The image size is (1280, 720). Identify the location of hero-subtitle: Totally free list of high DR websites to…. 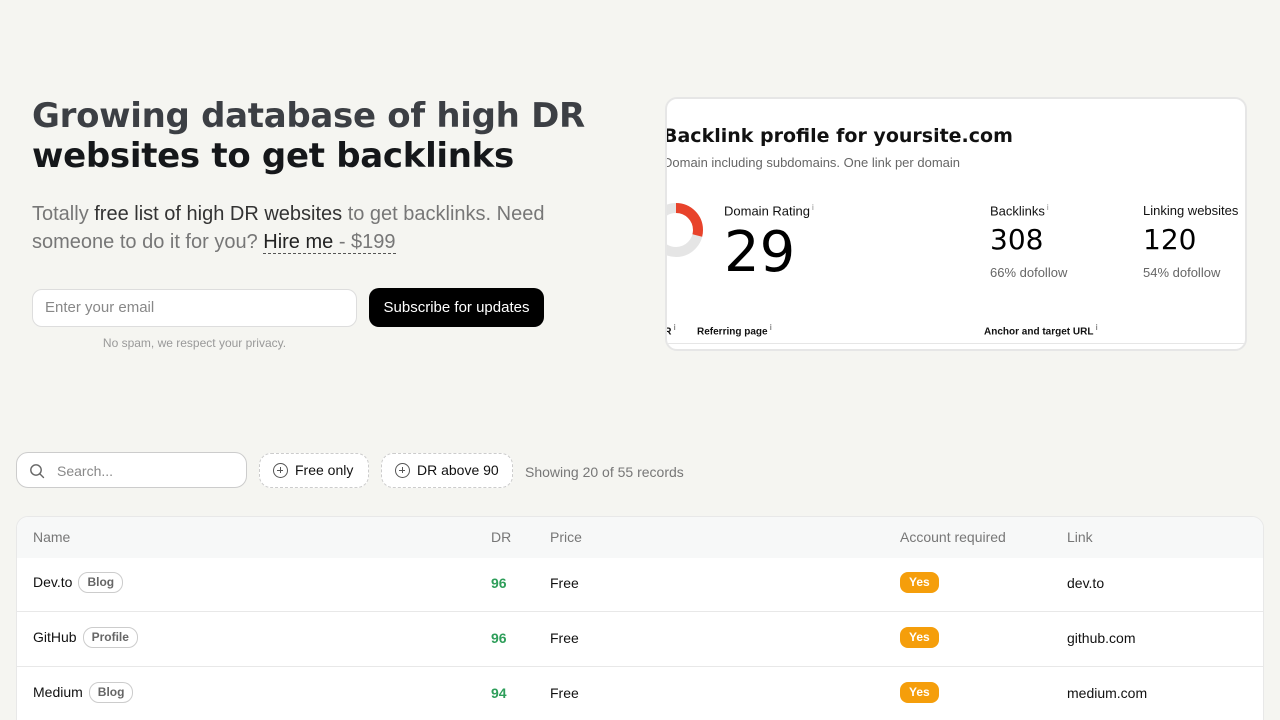
(317, 228).